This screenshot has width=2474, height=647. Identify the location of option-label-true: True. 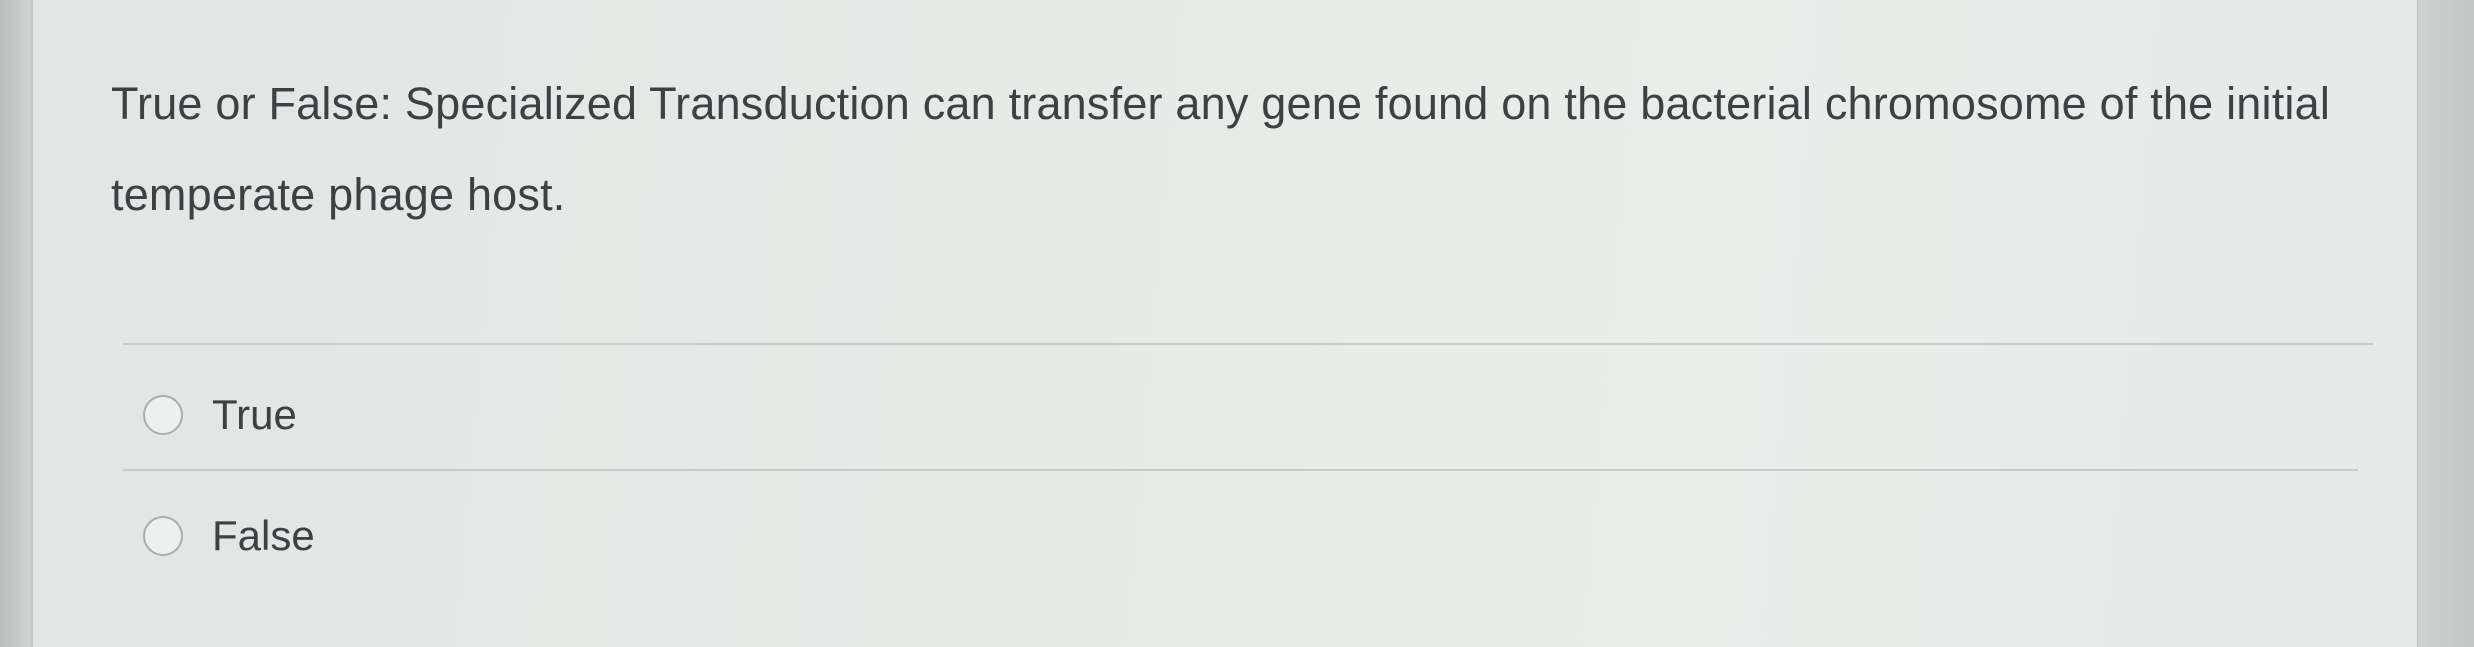
(254, 414).